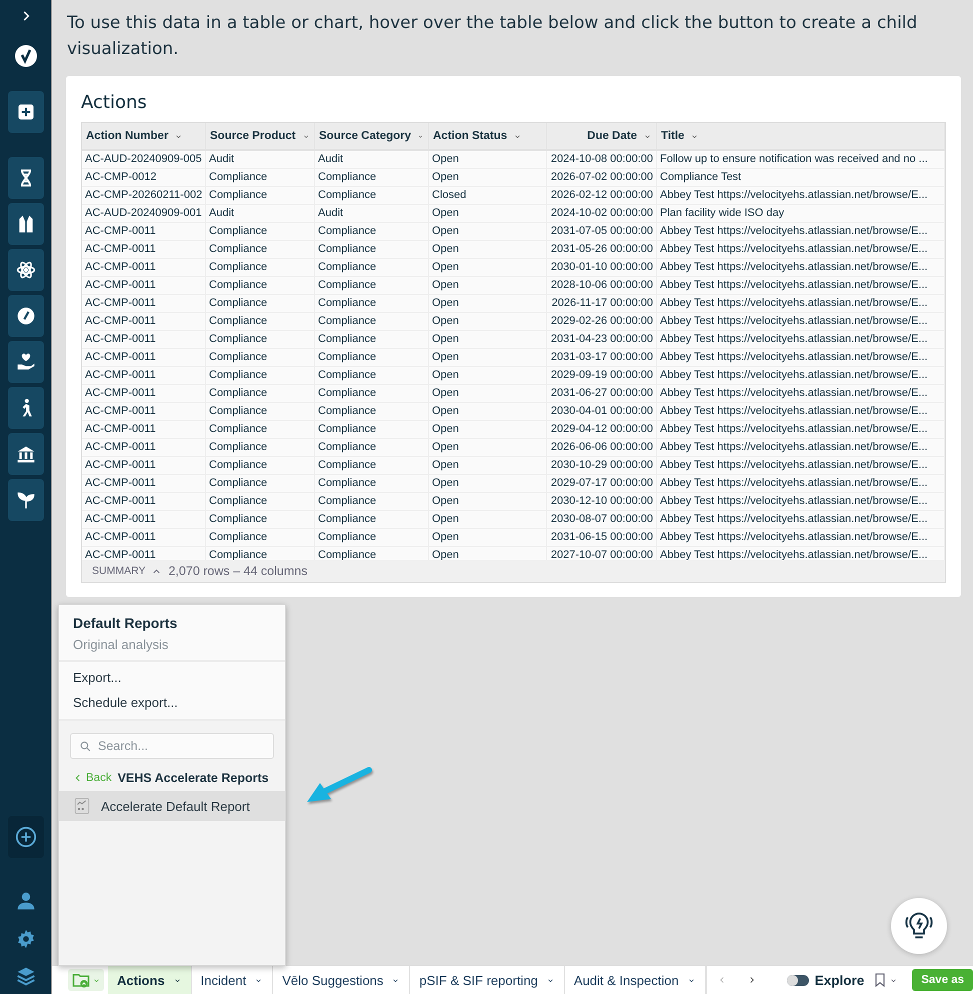 The width and height of the screenshot is (973, 994). What do you see at coordinates (488, 136) in the screenshot?
I see `column-header: Action Status` at bounding box center [488, 136].